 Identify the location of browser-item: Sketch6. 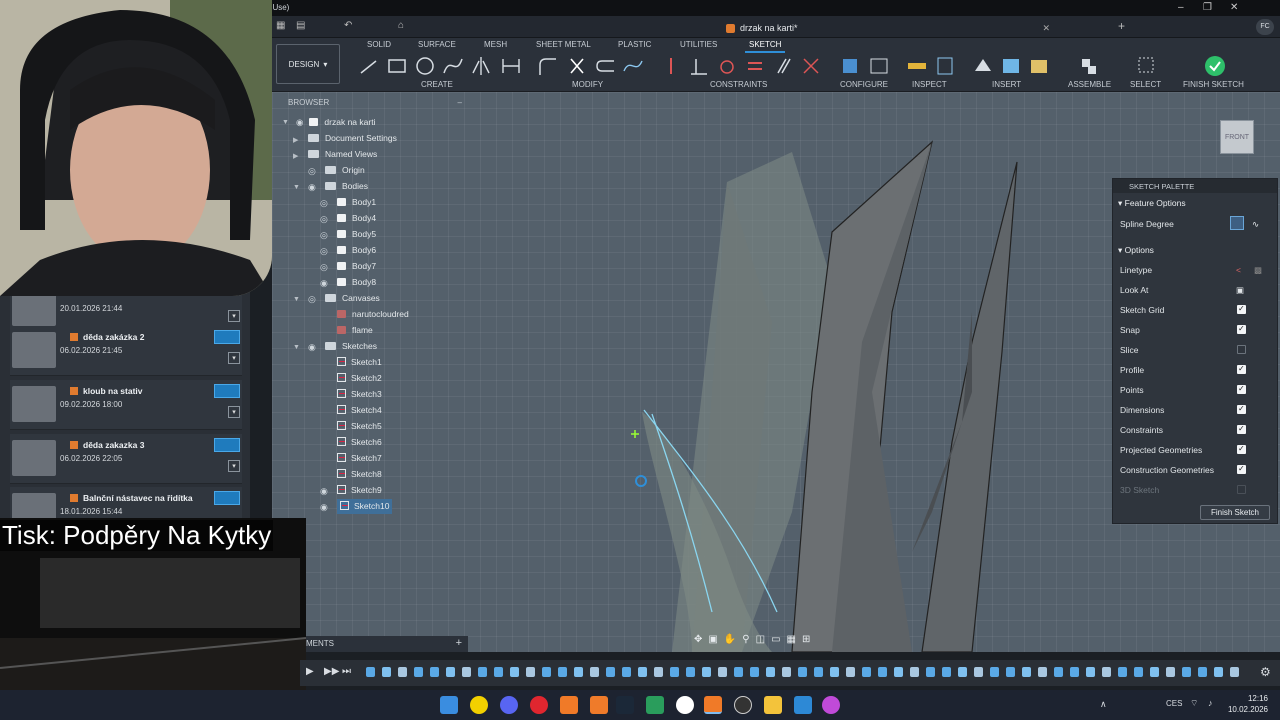
(359, 442).